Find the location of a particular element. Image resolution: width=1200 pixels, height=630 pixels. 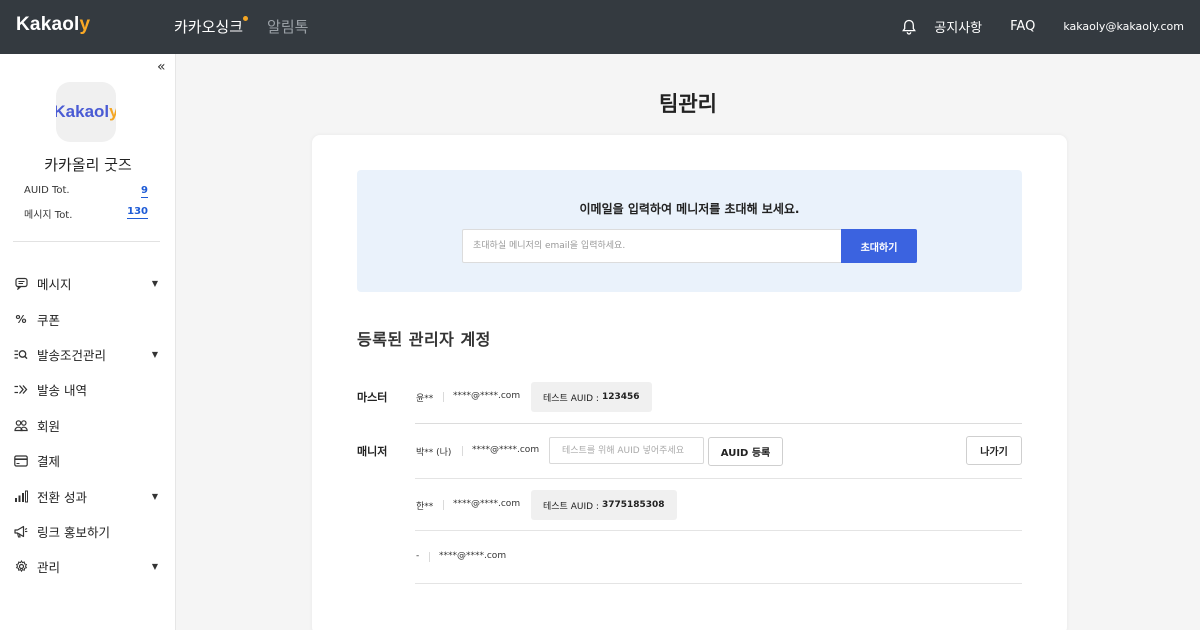

section-title: 등록된 관리자 계정 is located at coordinates (424, 339).